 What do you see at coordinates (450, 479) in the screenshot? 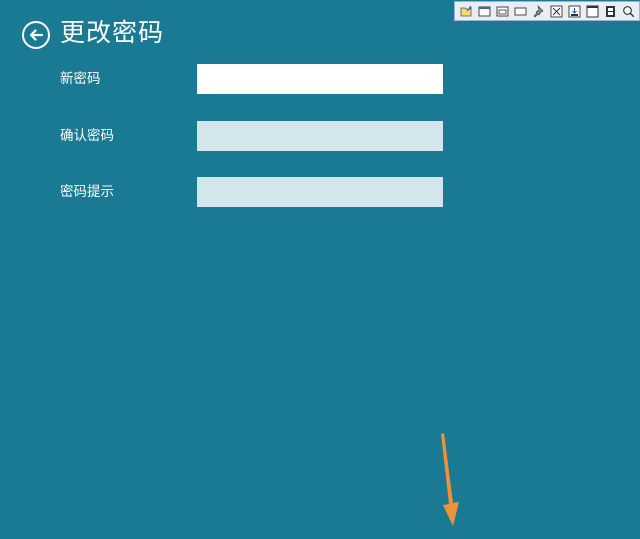
I see `arrow-down-icon` at bounding box center [450, 479].